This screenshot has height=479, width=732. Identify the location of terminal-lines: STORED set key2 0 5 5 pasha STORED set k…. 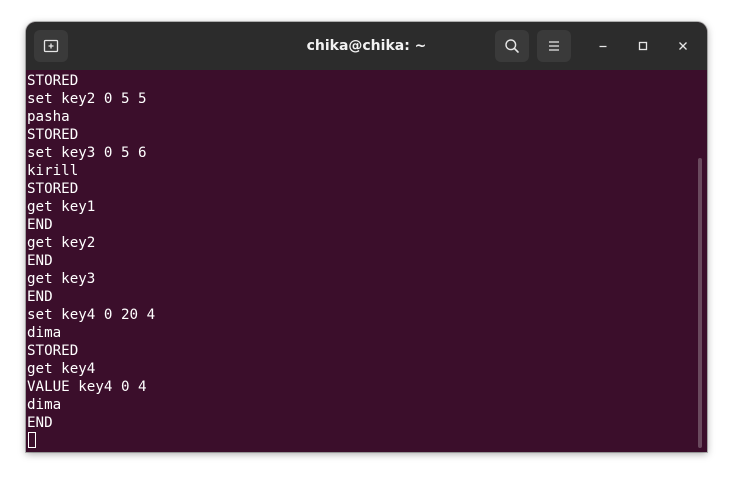
(91, 261).